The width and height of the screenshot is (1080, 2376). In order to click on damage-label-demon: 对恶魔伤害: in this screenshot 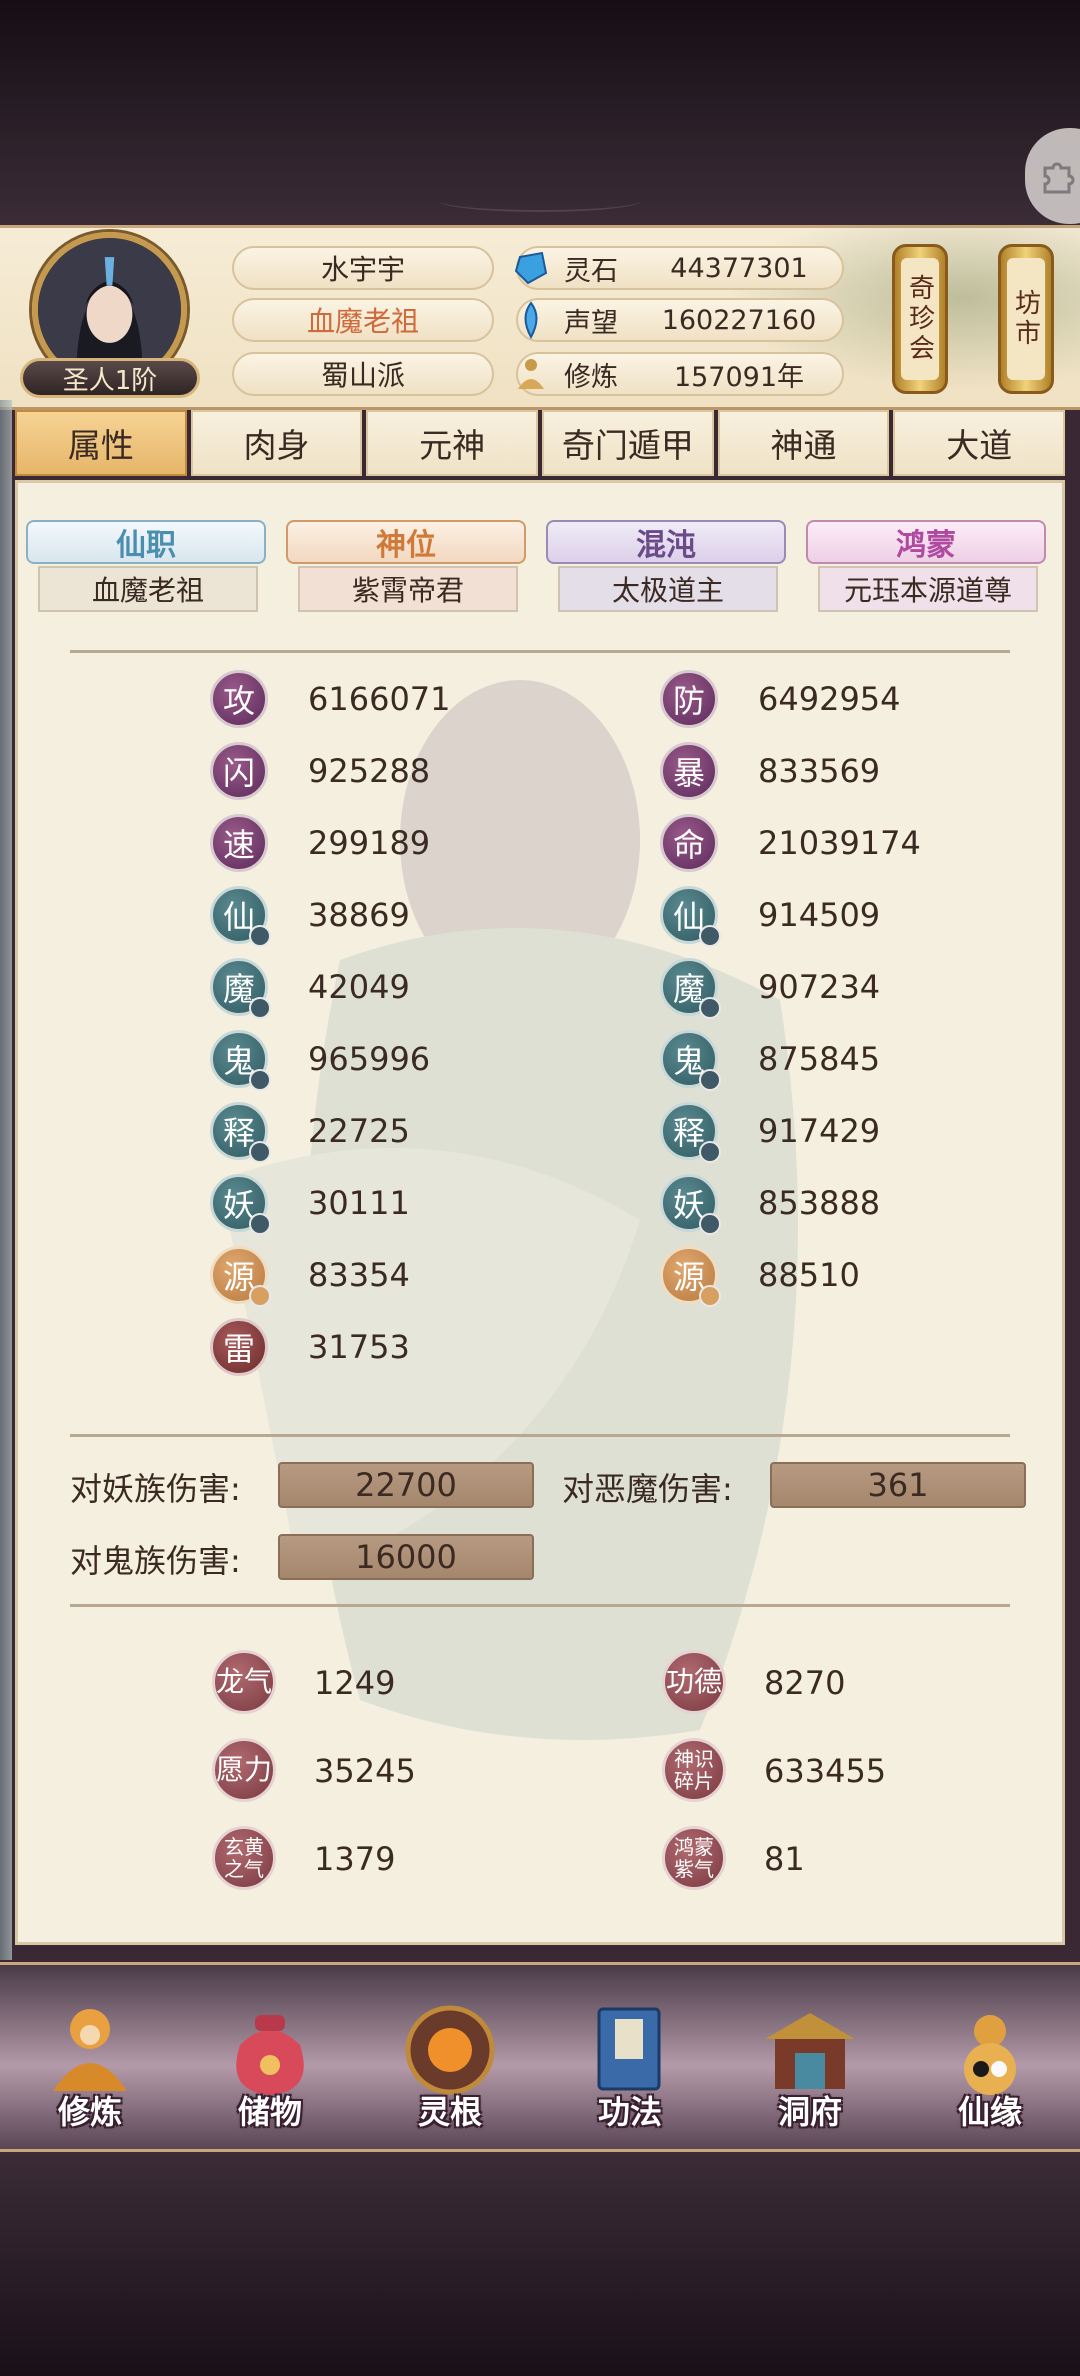, I will do `click(647, 1489)`.